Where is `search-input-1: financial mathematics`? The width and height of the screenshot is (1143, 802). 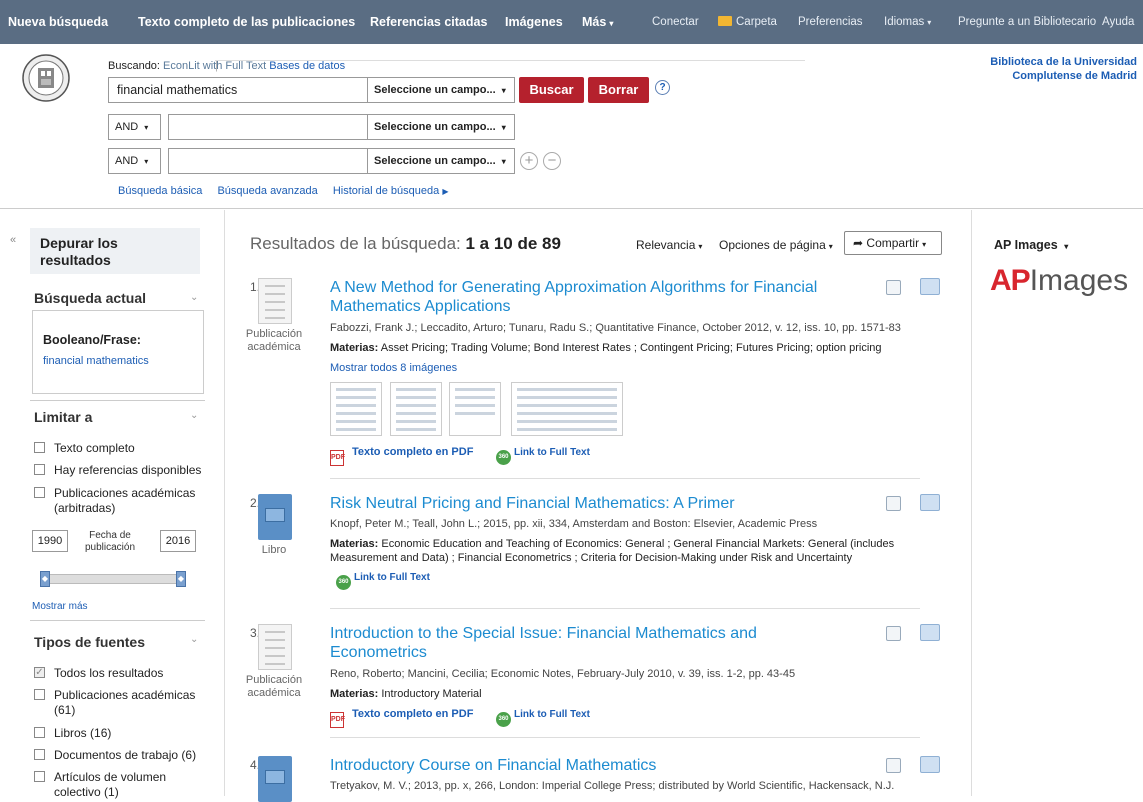 search-input-1: financial mathematics is located at coordinates (238, 90).